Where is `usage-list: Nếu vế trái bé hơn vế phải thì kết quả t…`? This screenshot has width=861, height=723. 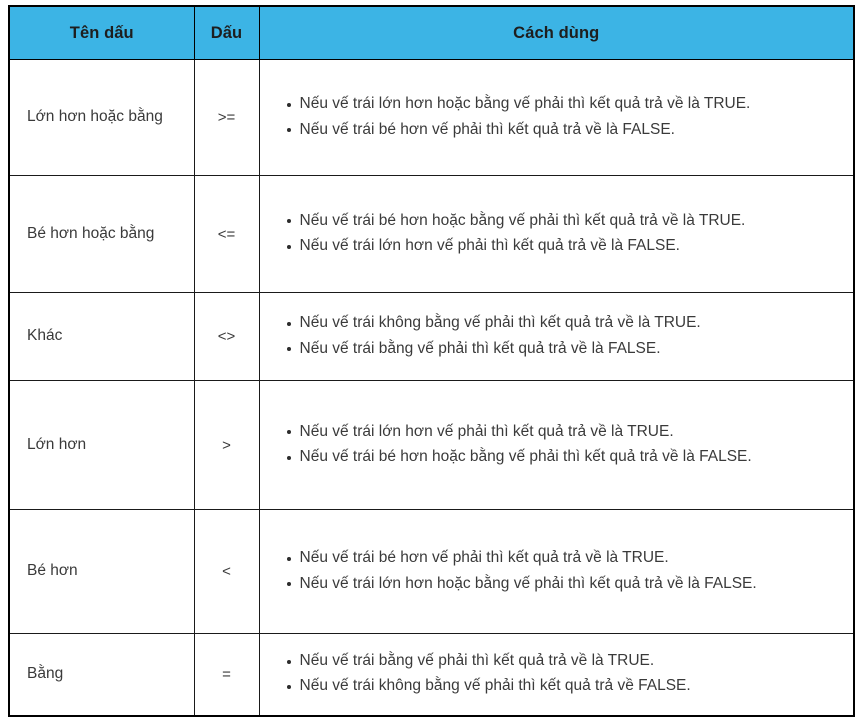
usage-list: Nếu vế trái bé hơn vế phải thì kết quả t… is located at coordinates (560, 571).